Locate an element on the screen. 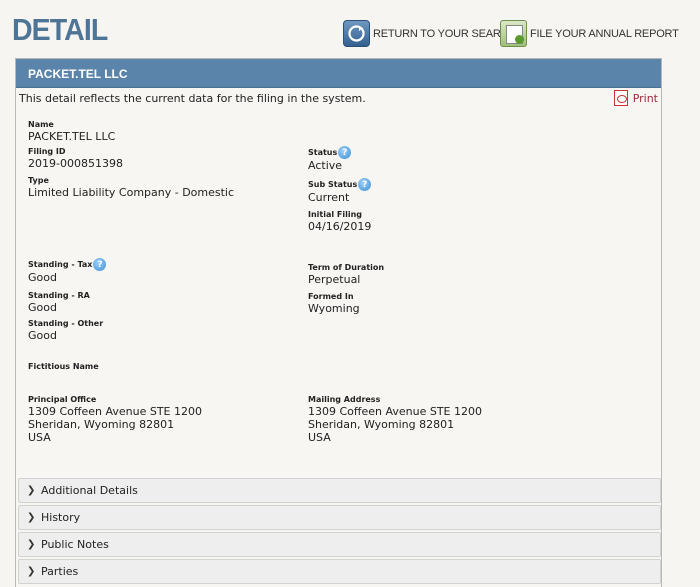 The image size is (700, 587). term-of-duration-field: Term of Duration Perpetual is located at coordinates (346, 274).